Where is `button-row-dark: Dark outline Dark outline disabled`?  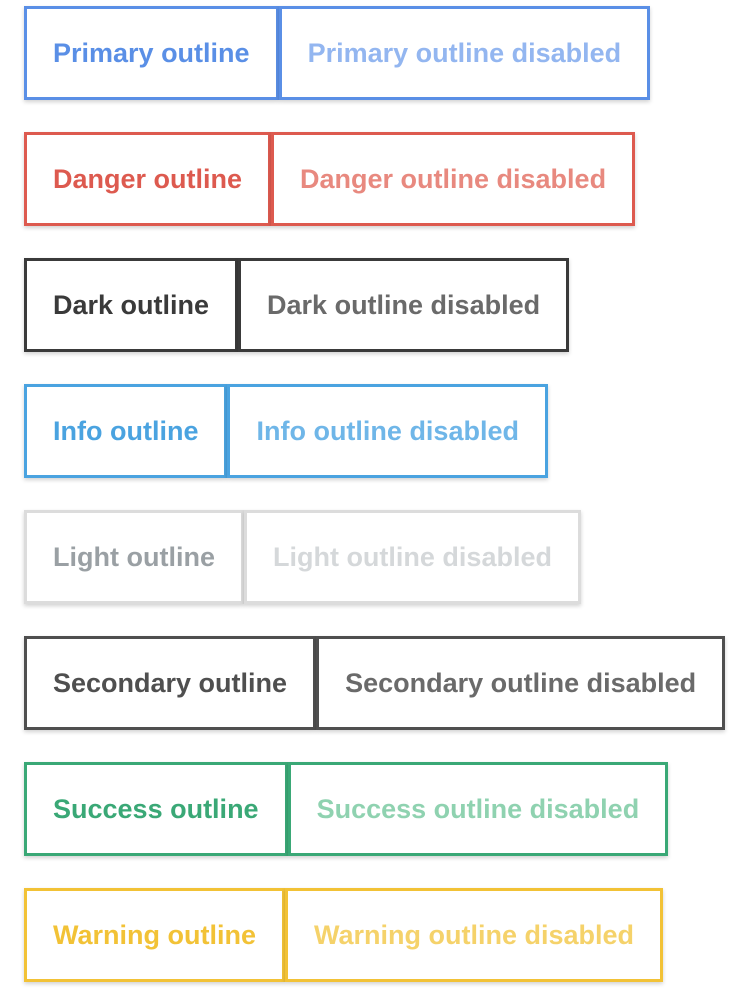 button-row-dark: Dark outline Dark outline disabled is located at coordinates (297, 305).